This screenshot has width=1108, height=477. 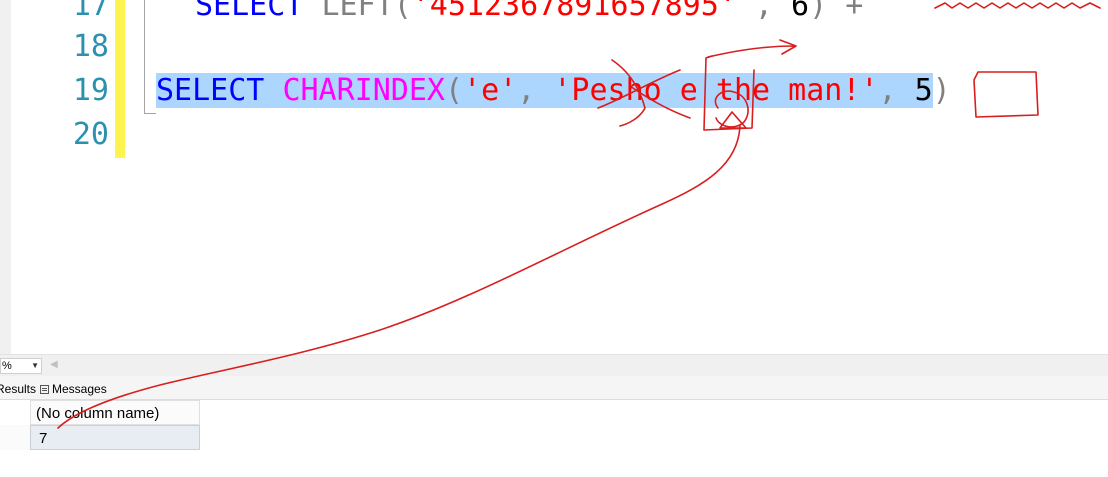 What do you see at coordinates (854, 11) in the screenshot?
I see `plus-operator: +` at bounding box center [854, 11].